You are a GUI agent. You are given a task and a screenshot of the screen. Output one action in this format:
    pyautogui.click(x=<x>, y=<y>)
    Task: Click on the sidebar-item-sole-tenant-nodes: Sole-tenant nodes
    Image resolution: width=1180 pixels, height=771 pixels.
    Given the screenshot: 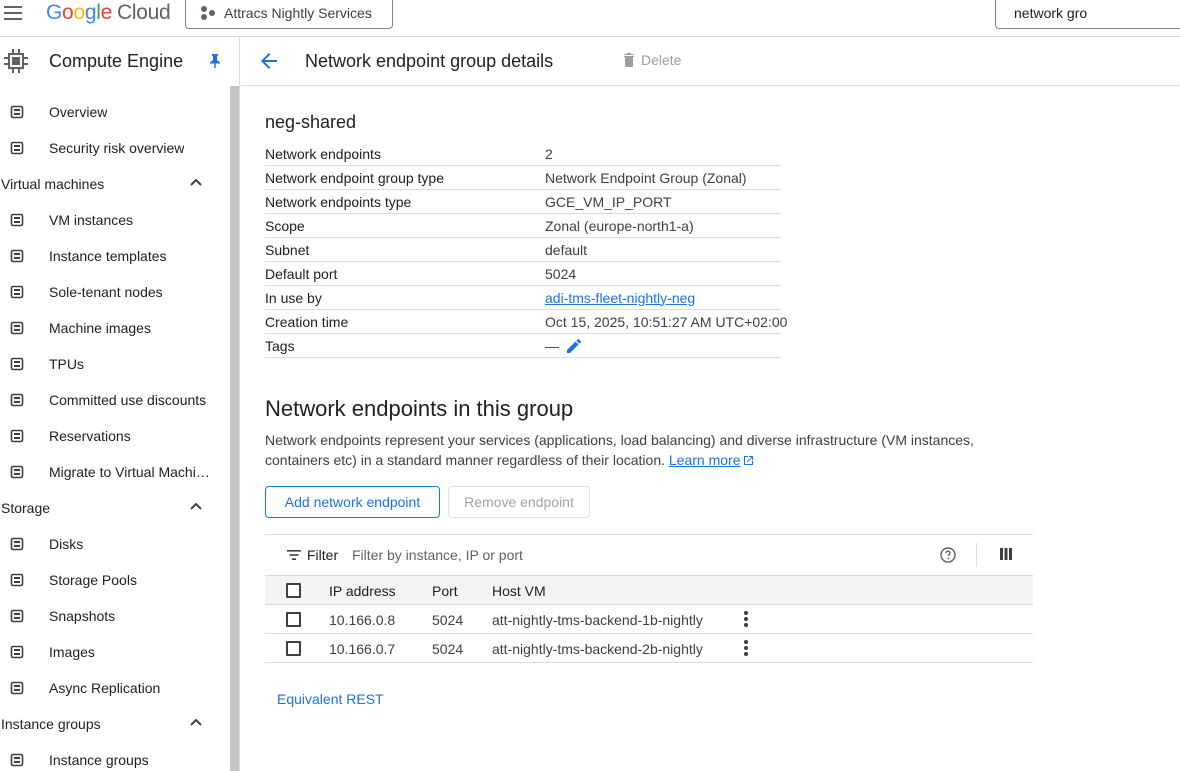 What is the action you would take?
    pyautogui.click(x=115, y=292)
    